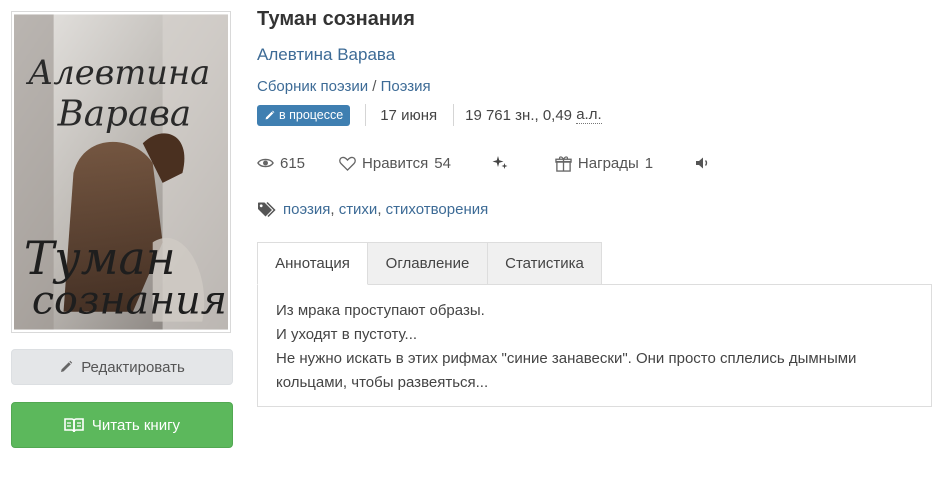 The height and width of the screenshot is (481, 944). Describe the element at coordinates (129, 301) in the screenshot. I see `cover-title-line2: сознания` at that location.